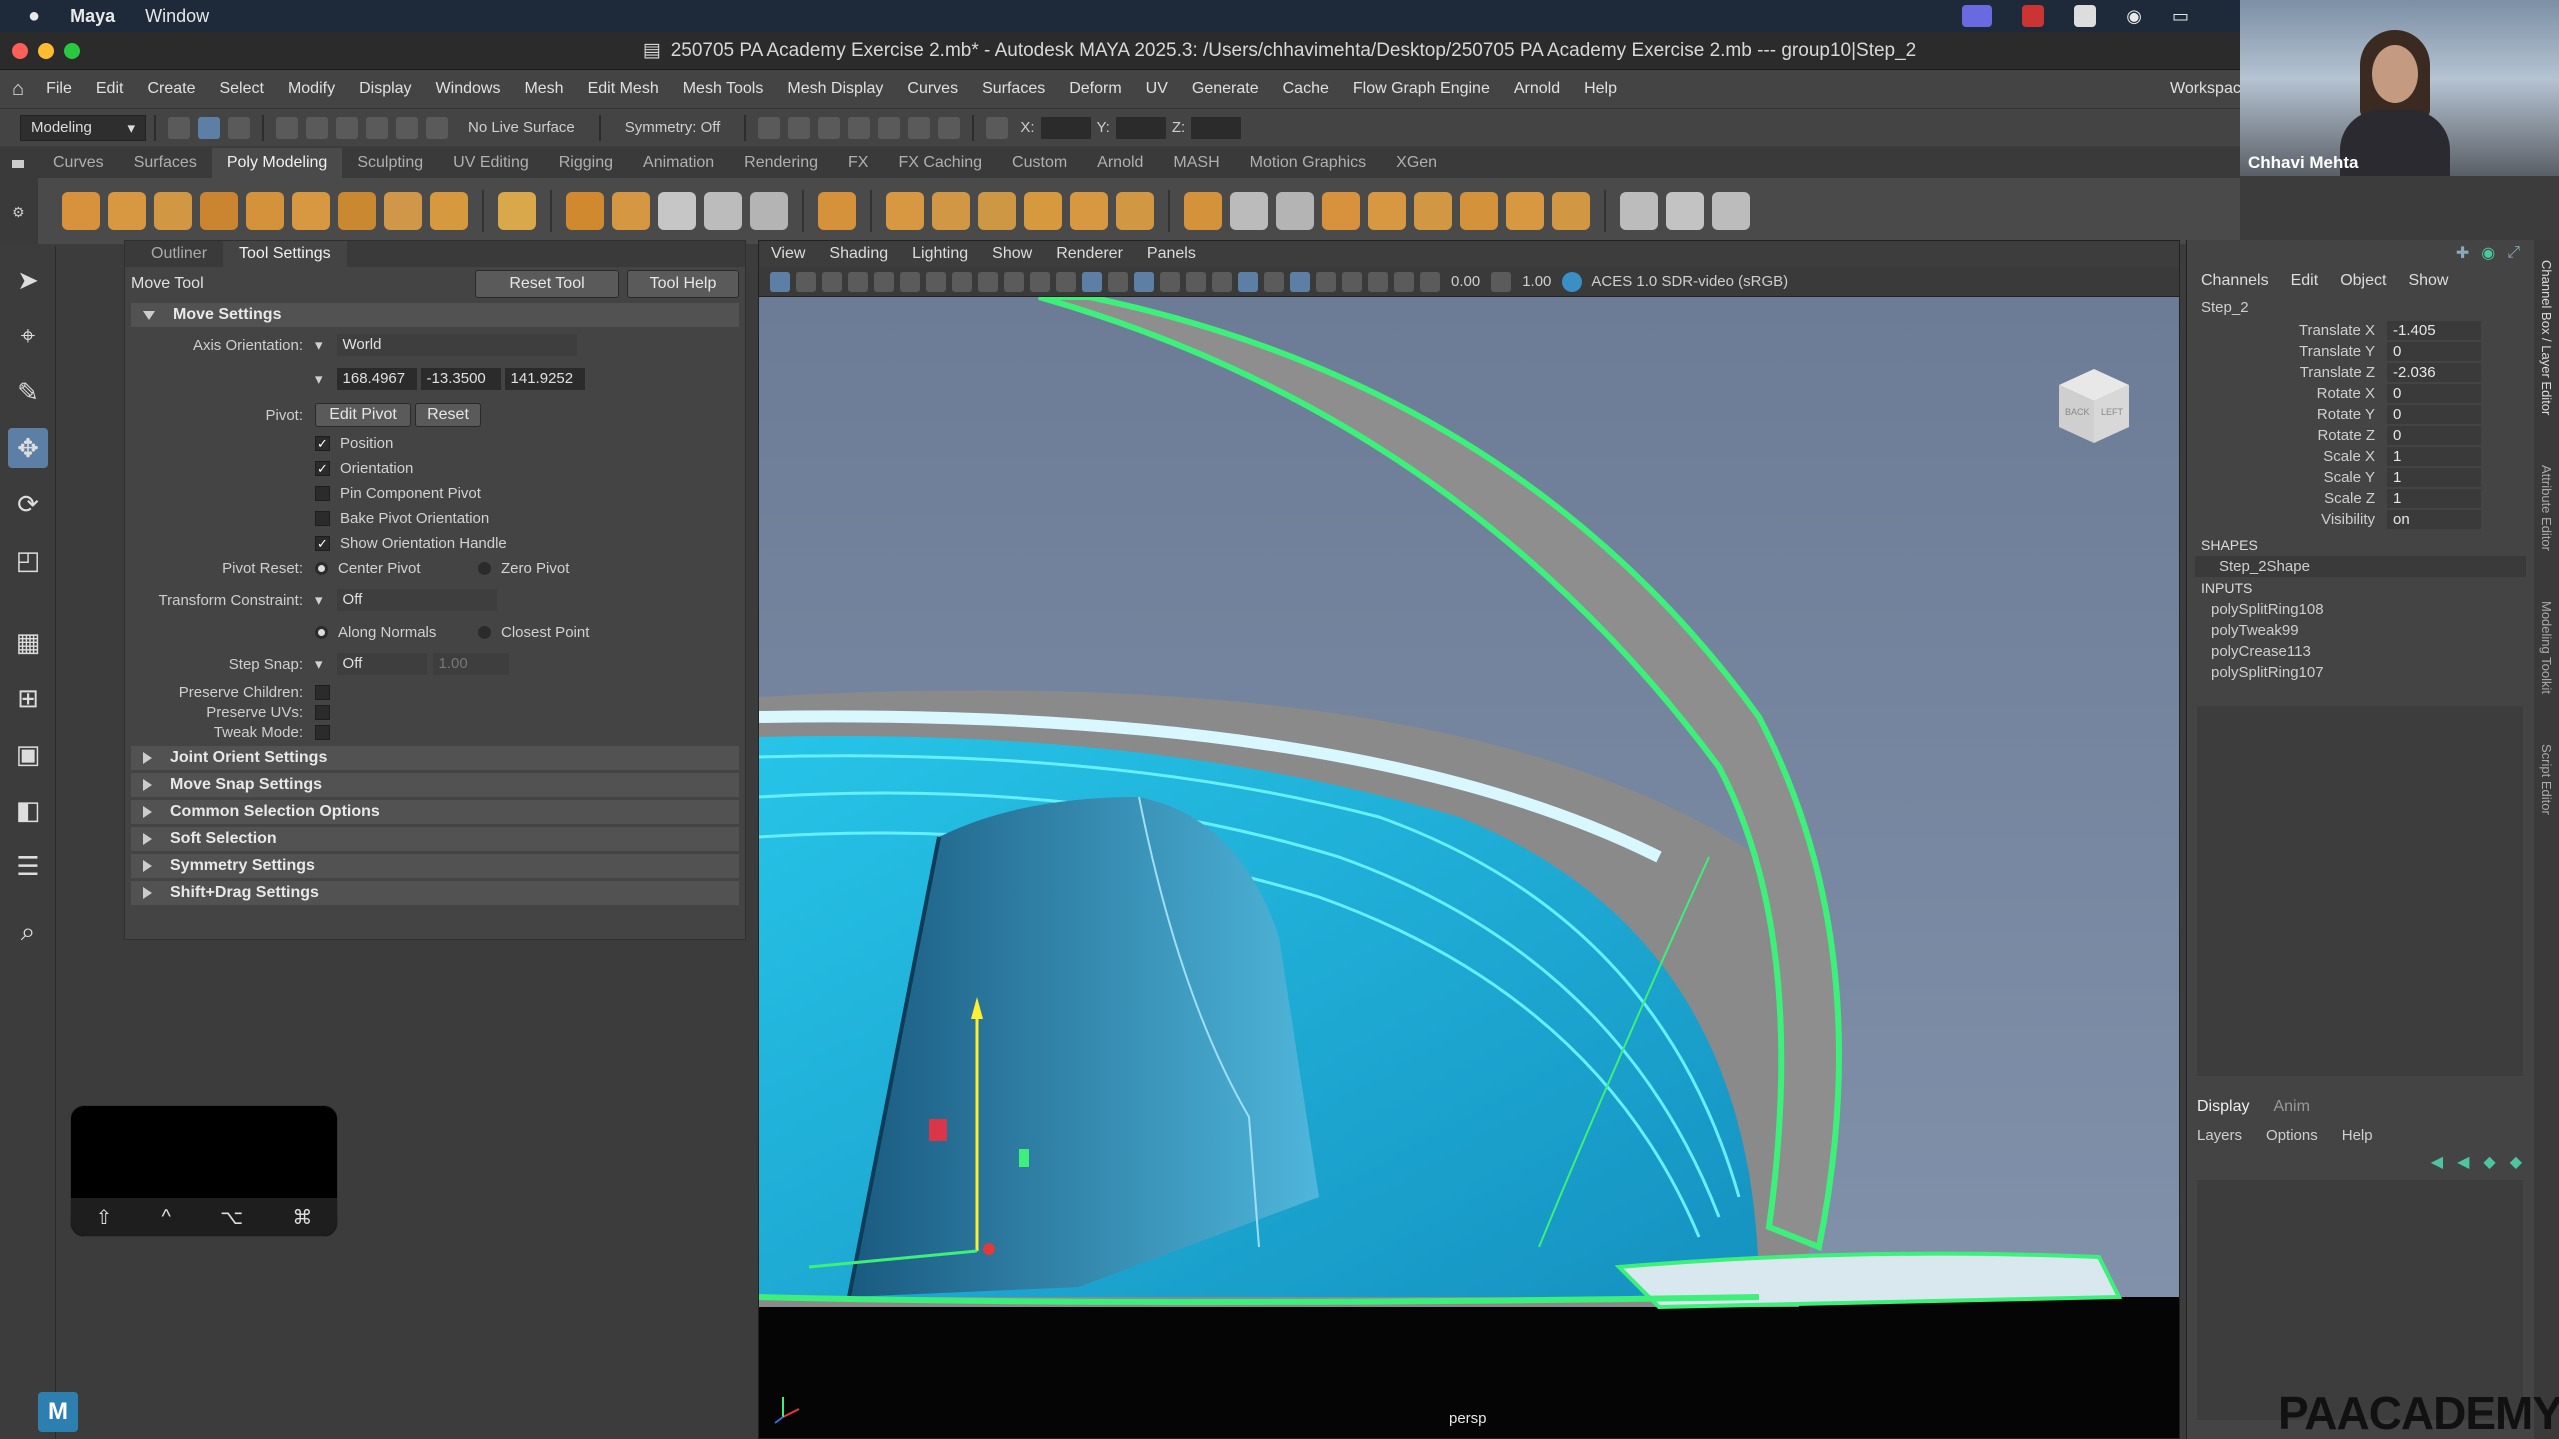 The image size is (2559, 1439). Describe the element at coordinates (1378, 281) in the screenshot. I see `xray-joints-icon` at that location.